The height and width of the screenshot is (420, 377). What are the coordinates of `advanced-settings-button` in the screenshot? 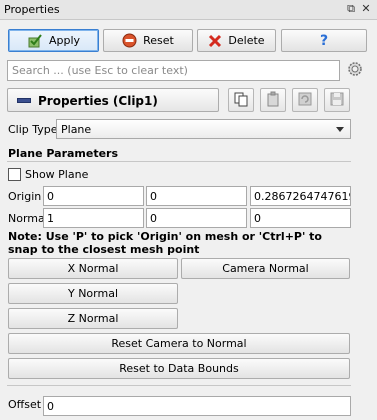 It's located at (355, 70).